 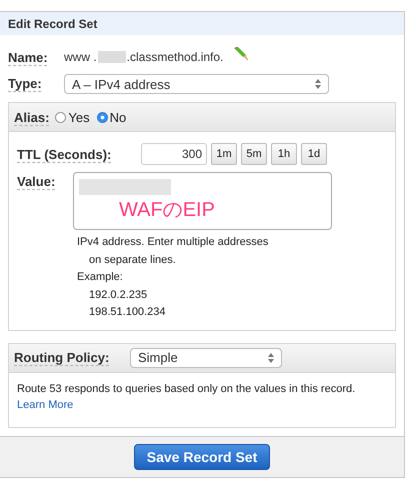 I want to click on ttl-preset-button: 1d, so click(x=314, y=154).